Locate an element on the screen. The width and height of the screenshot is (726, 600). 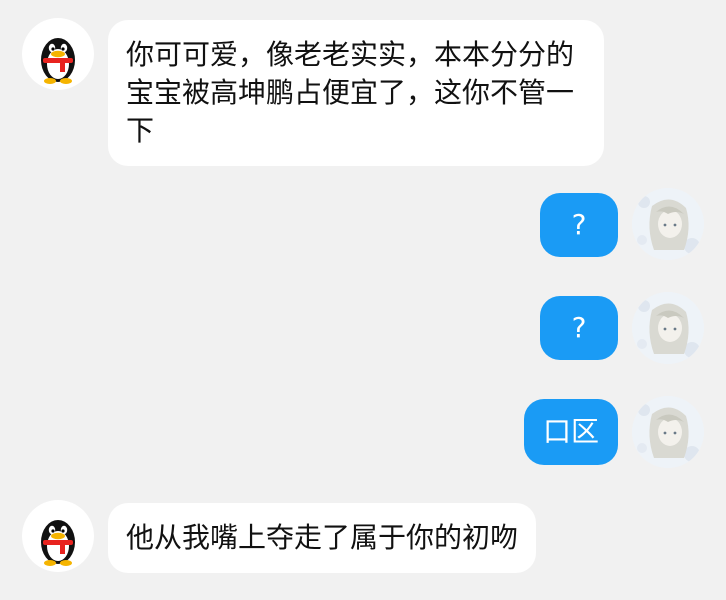
message-text: 他从我嘴上夺走了属于你的初吻 is located at coordinates (322, 537).